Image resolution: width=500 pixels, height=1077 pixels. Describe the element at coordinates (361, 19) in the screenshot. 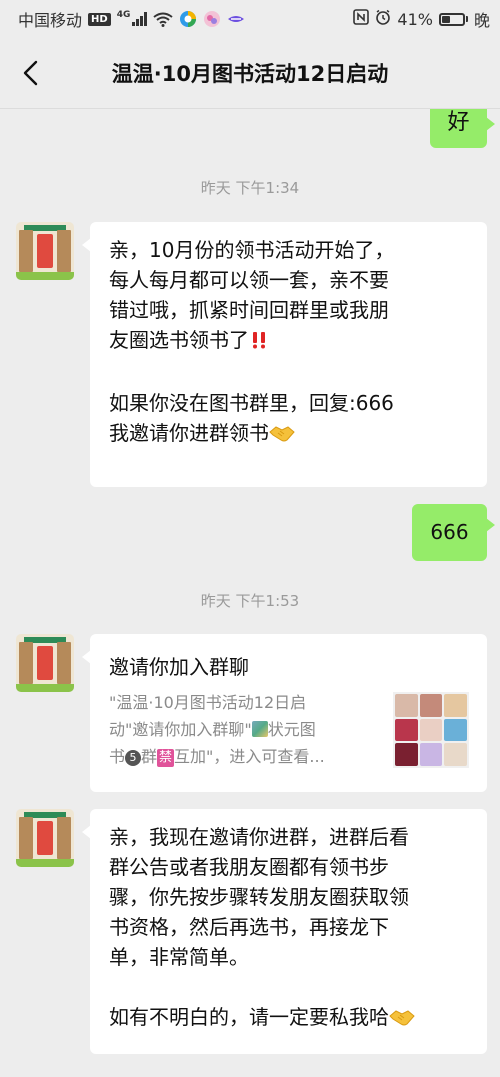

I see `nfc-icon` at that location.